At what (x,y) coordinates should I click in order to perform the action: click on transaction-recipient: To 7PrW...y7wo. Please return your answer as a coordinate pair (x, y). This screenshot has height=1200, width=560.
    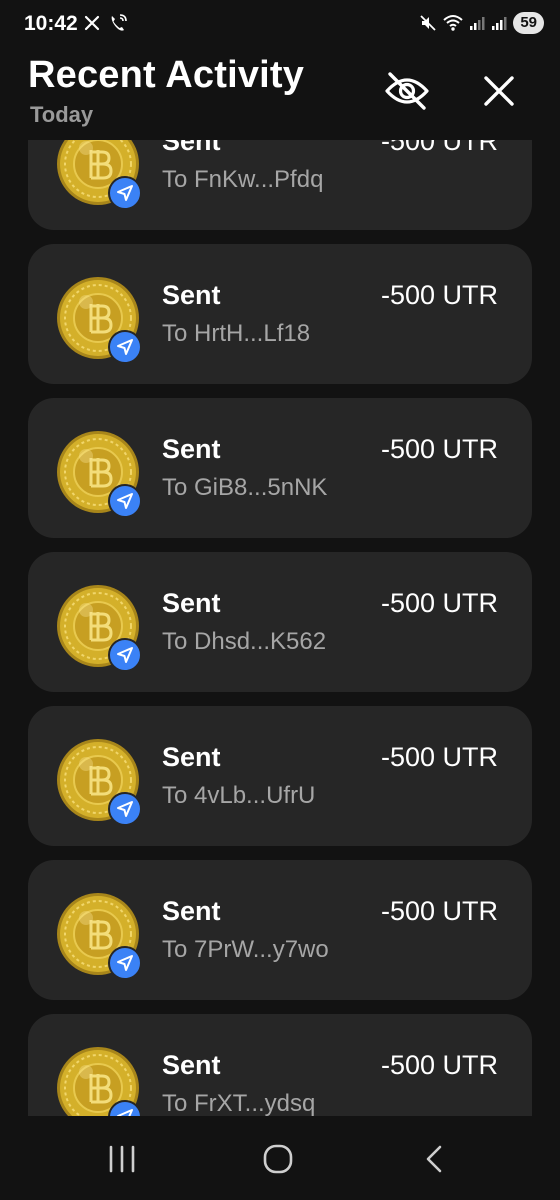
    Looking at the image, I should click on (245, 949).